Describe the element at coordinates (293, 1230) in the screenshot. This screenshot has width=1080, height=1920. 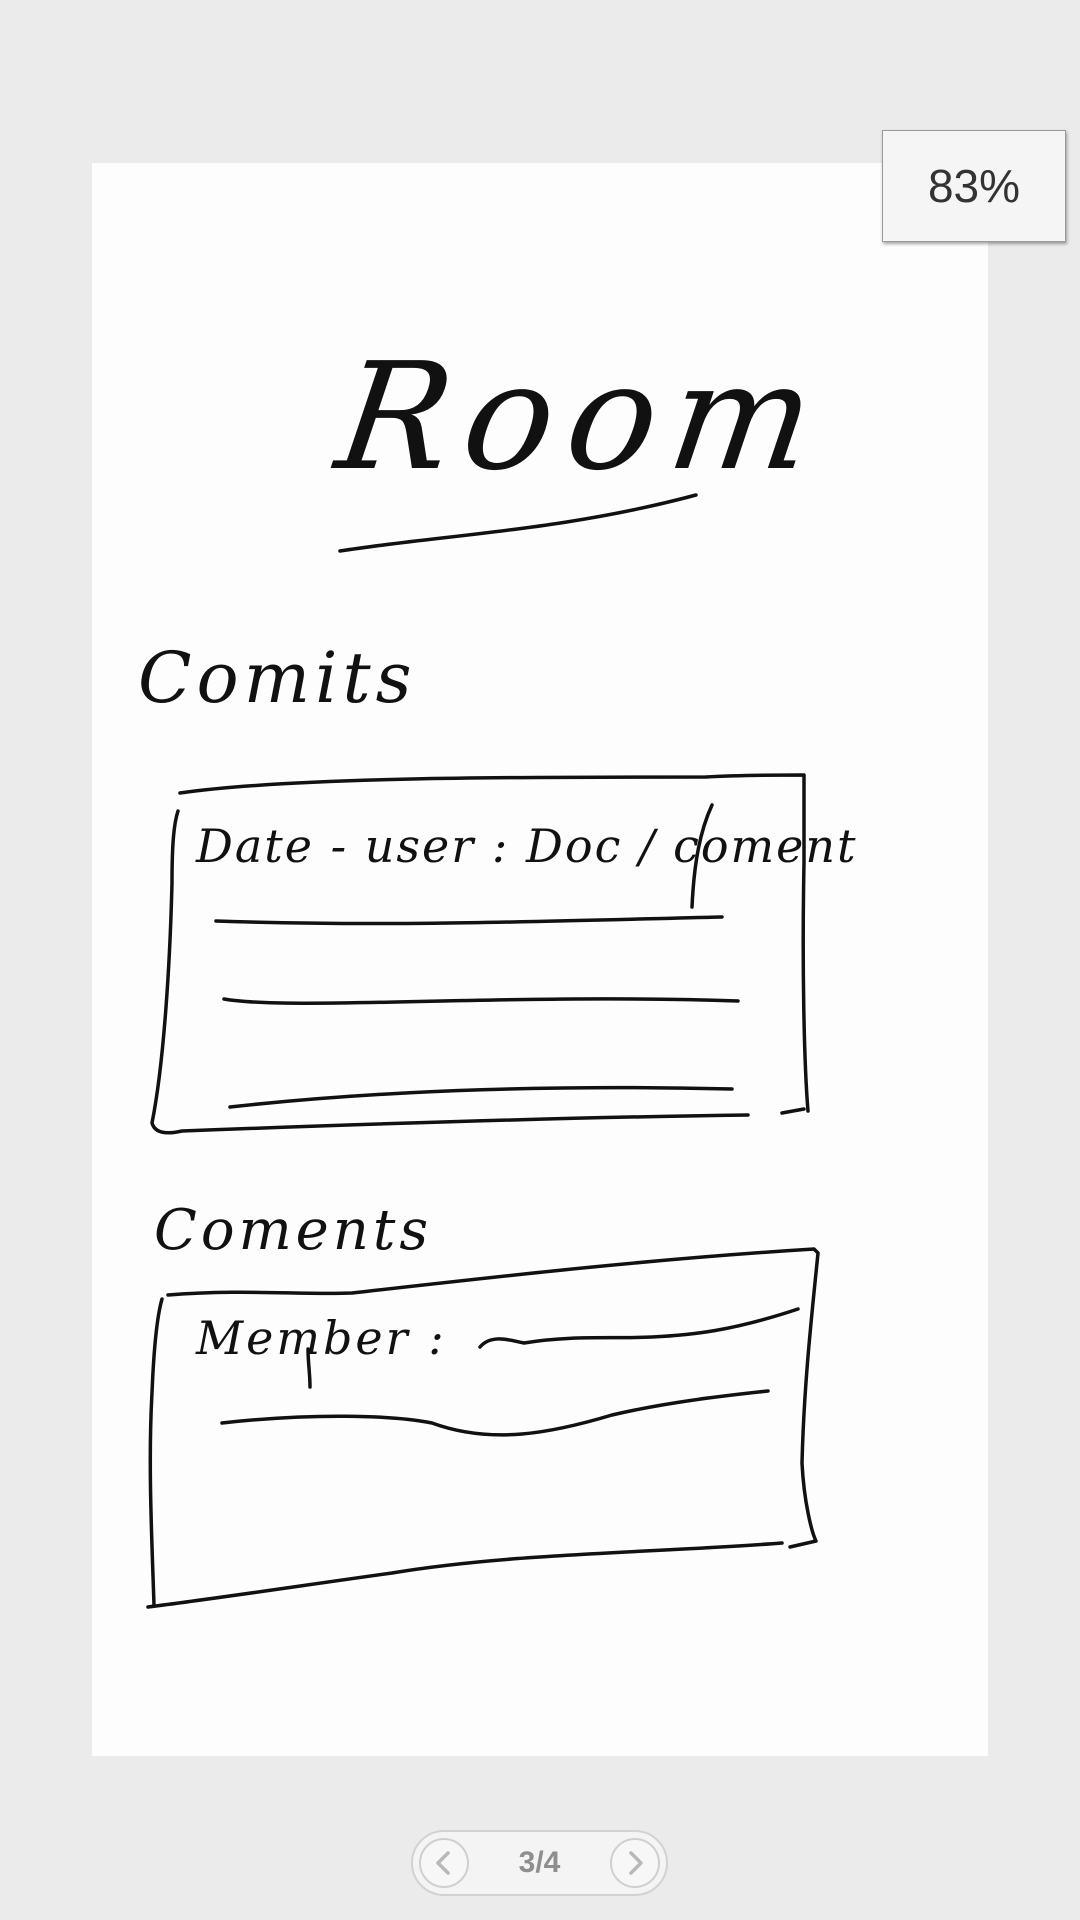
I see `comments-heading: Coments` at that location.